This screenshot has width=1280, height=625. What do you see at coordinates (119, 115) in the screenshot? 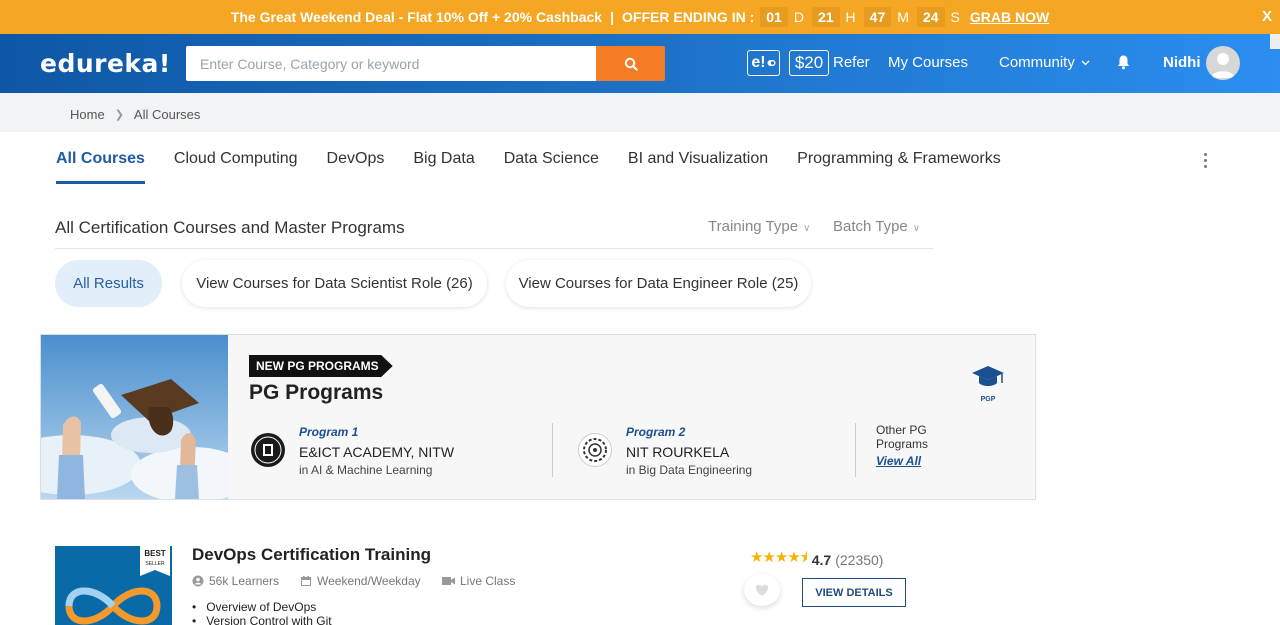
I see `chevron-right-icon: ❯` at bounding box center [119, 115].